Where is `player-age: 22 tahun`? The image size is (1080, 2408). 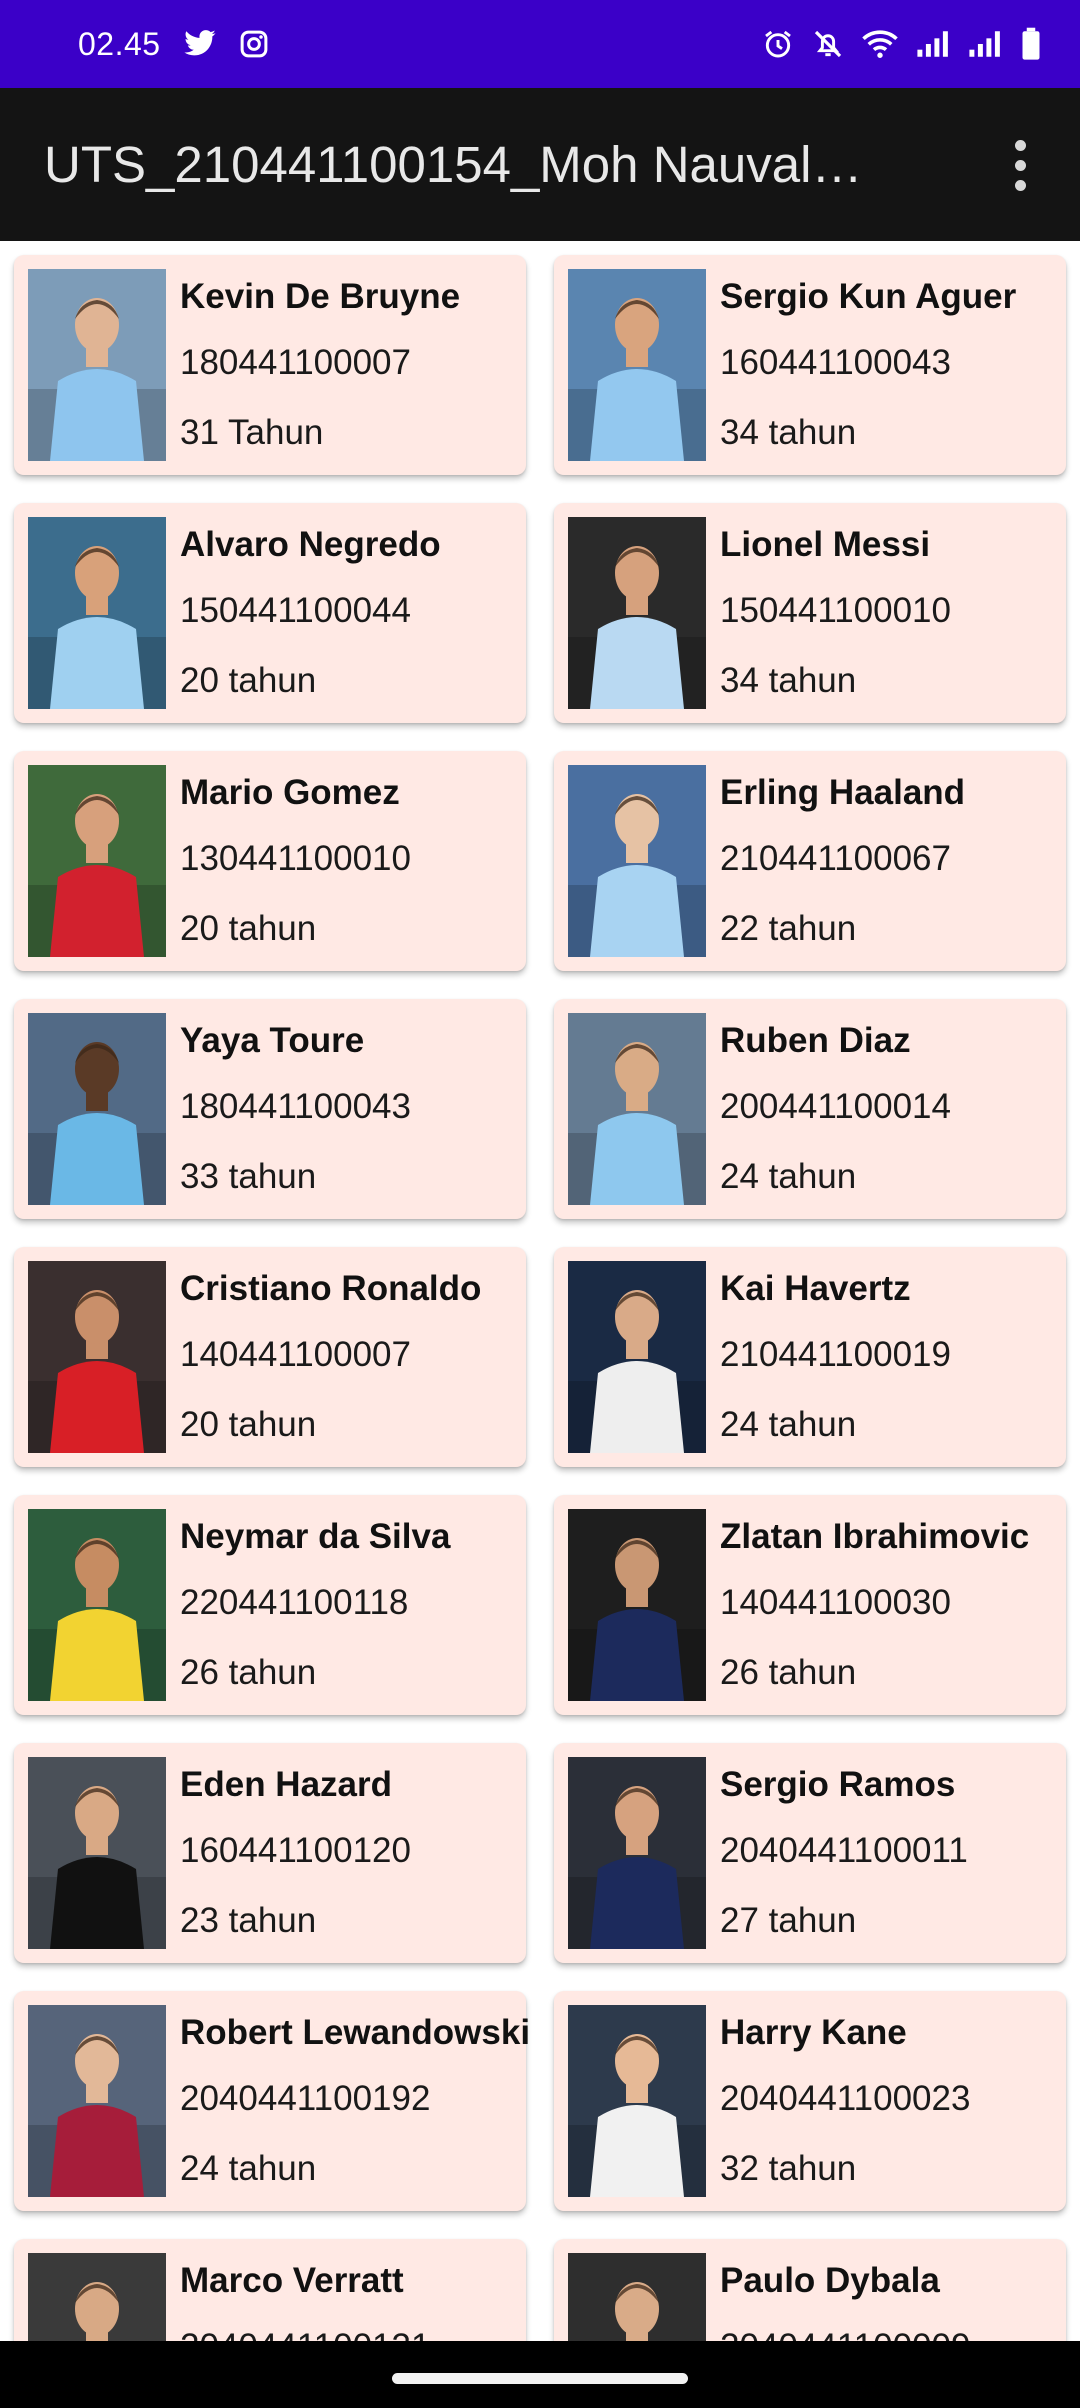
player-age: 22 tahun is located at coordinates (788, 928).